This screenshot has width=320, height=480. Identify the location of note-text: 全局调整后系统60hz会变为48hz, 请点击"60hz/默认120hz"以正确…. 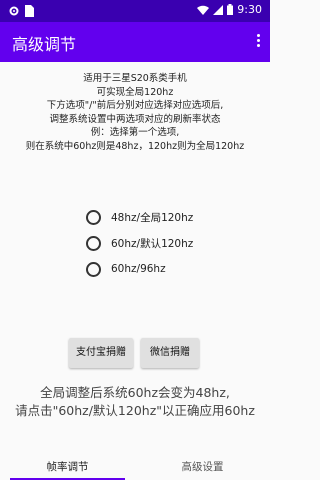
(135, 402).